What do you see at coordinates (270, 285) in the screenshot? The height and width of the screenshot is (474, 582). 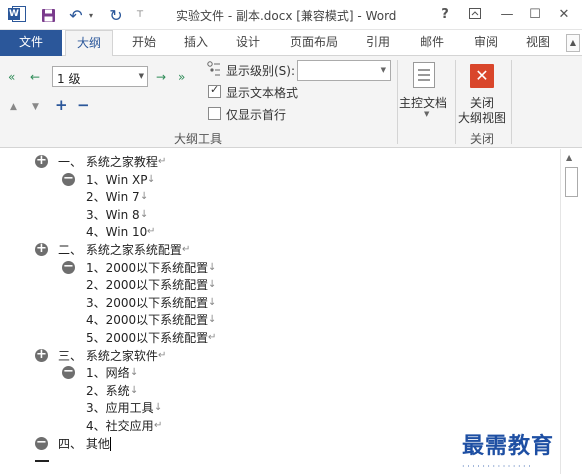 I see `outline-subitem: 2、2000以下系统配置 ↓` at bounding box center [270, 285].